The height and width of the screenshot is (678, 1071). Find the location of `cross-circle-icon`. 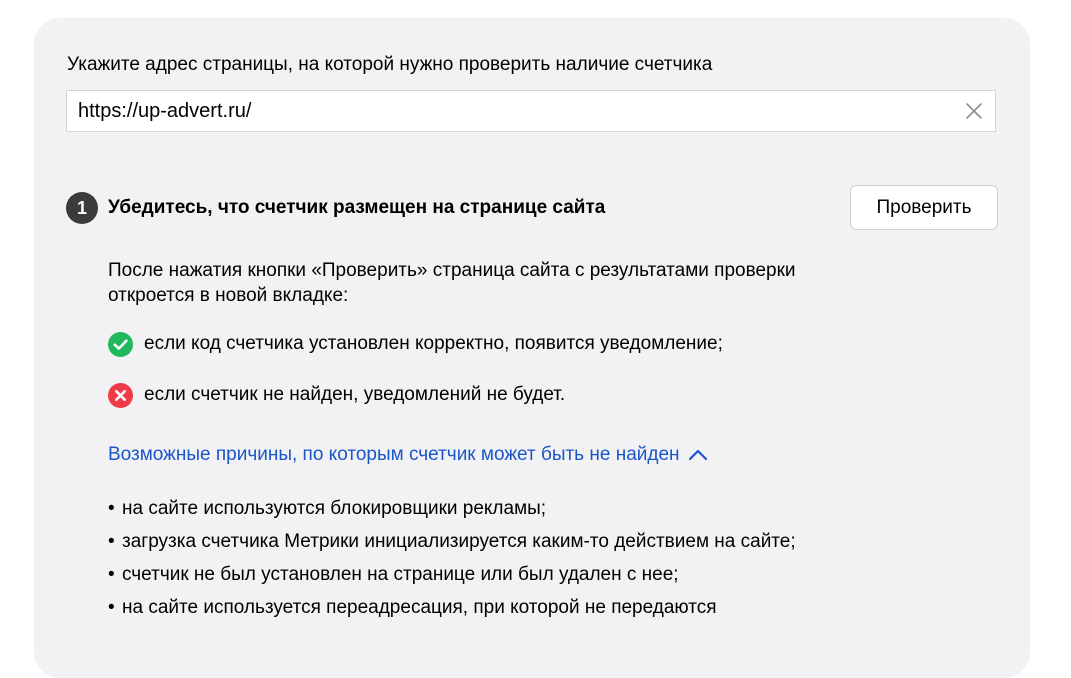

cross-circle-icon is located at coordinates (120, 395).